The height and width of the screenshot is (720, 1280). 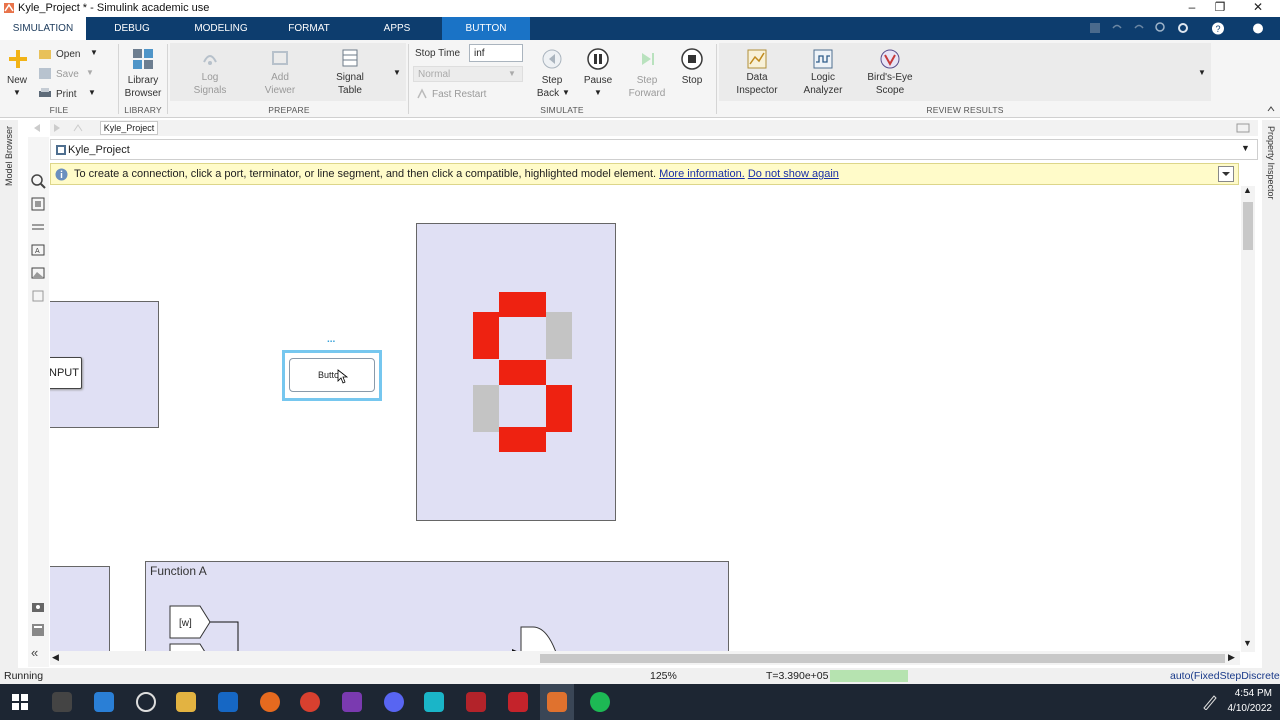 What do you see at coordinates (69, 94) in the screenshot?
I see `print-button: Print ▼` at bounding box center [69, 94].